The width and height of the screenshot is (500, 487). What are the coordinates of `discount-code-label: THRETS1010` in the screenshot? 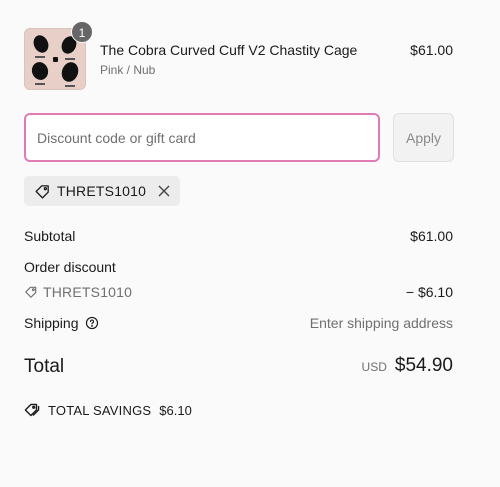 It's located at (88, 292).